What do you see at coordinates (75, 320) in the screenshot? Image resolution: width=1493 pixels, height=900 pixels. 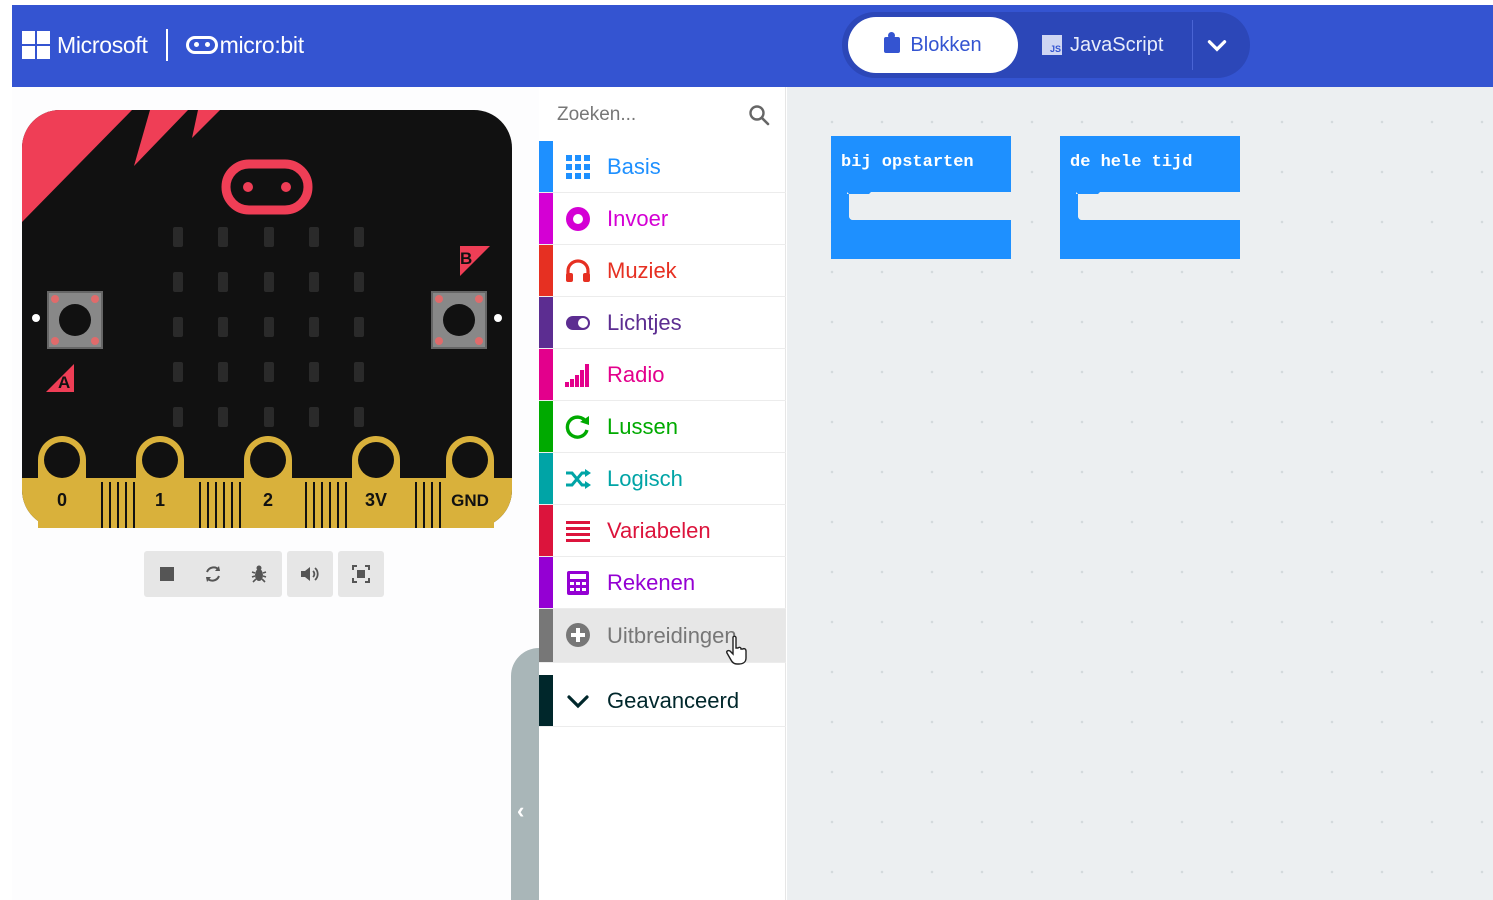 I see `button-a` at bounding box center [75, 320].